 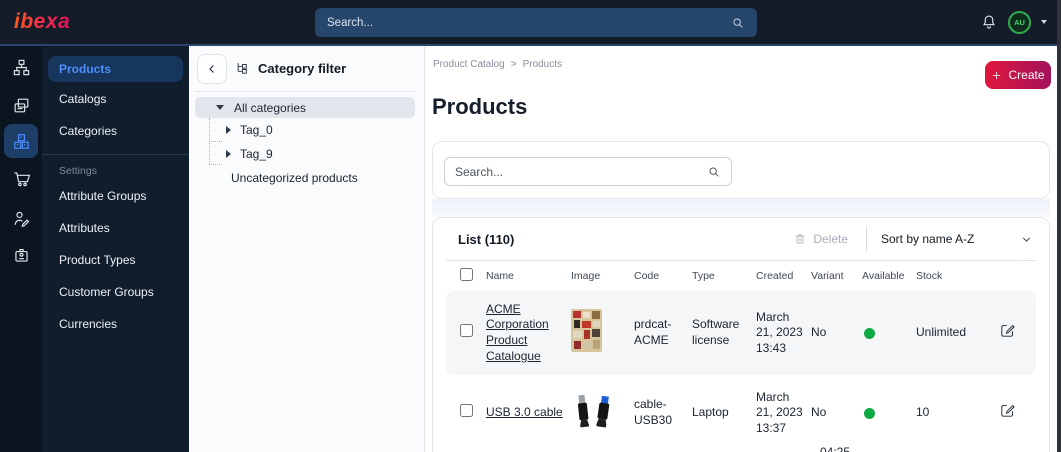 I want to click on category-tree-icon, so click(x=242, y=68).